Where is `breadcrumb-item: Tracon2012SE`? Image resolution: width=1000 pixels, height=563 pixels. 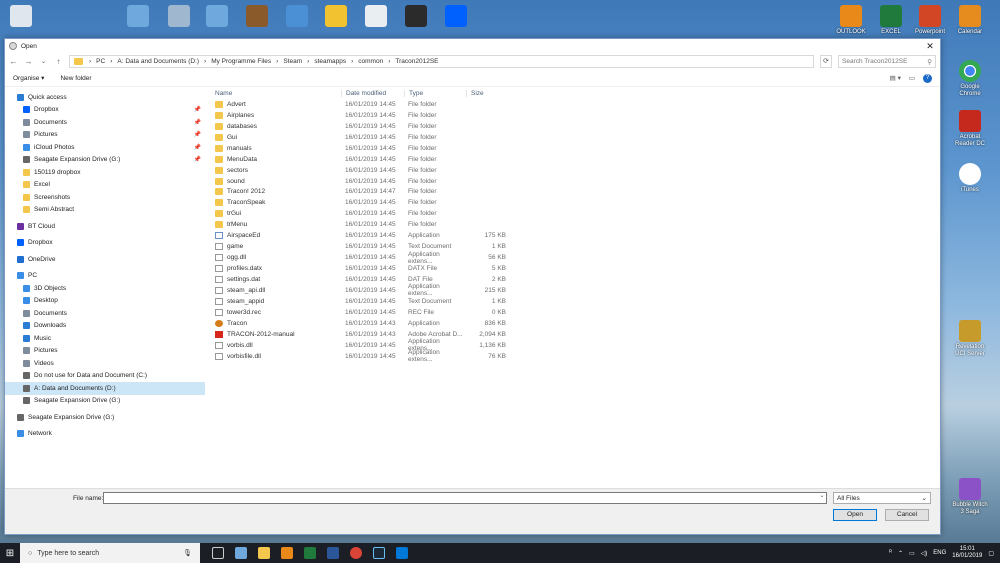 breadcrumb-item: Tracon2012SE is located at coordinates (416, 61).